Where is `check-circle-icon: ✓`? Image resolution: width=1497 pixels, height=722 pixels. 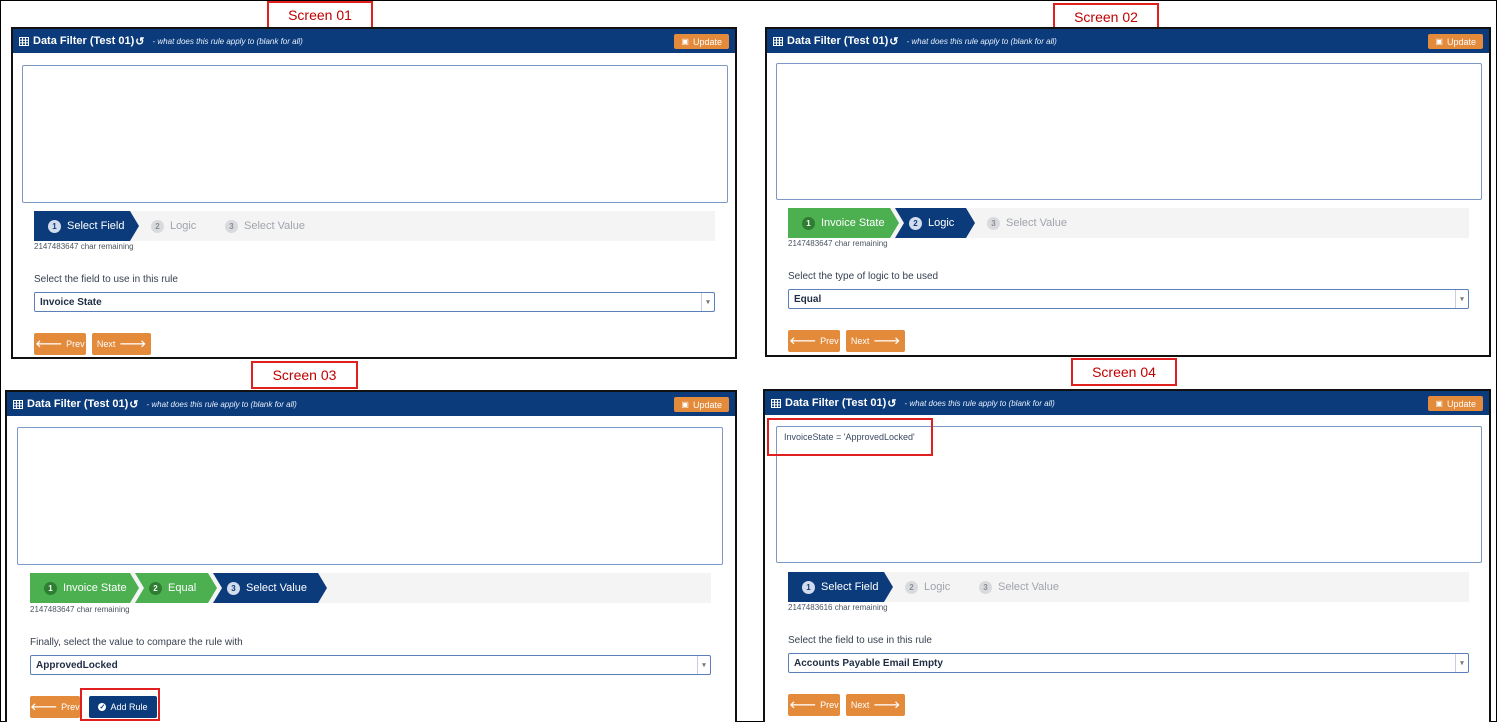
check-circle-icon: ✓ is located at coordinates (102, 707).